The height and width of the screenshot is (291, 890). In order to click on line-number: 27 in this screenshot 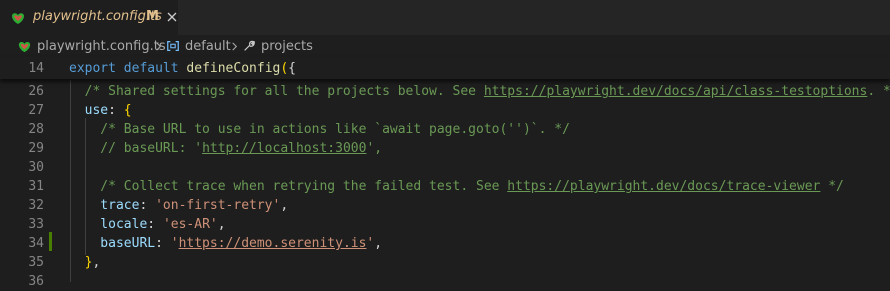, I will do `click(36, 110)`.